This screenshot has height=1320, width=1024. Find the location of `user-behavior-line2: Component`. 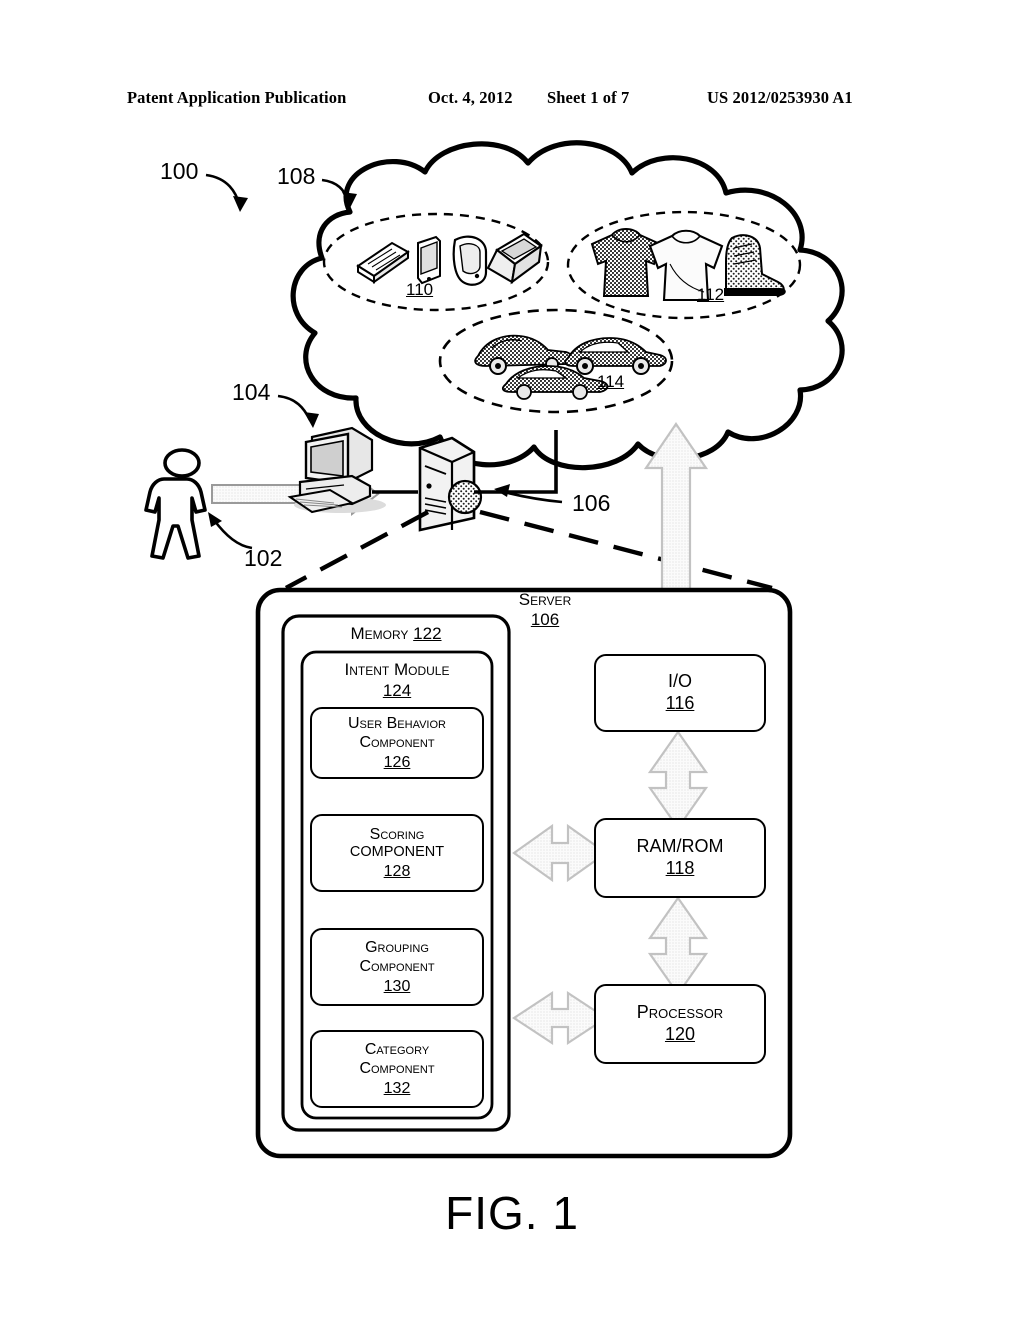

user-behavior-line2: Component is located at coordinates (397, 743).